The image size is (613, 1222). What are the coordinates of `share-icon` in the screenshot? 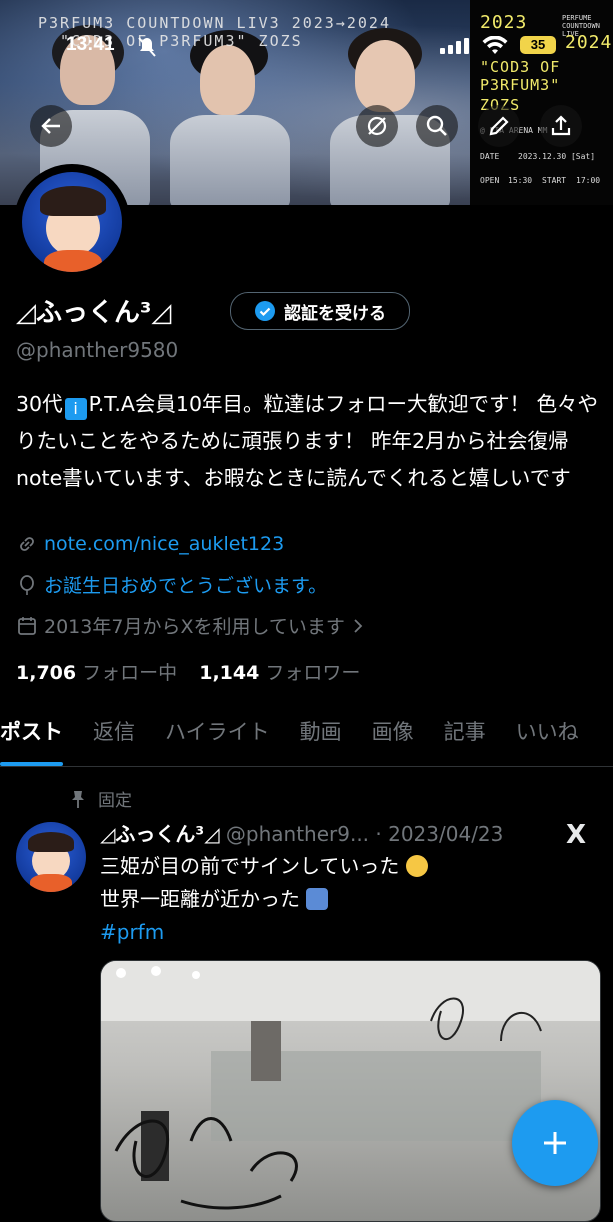 It's located at (561, 125).